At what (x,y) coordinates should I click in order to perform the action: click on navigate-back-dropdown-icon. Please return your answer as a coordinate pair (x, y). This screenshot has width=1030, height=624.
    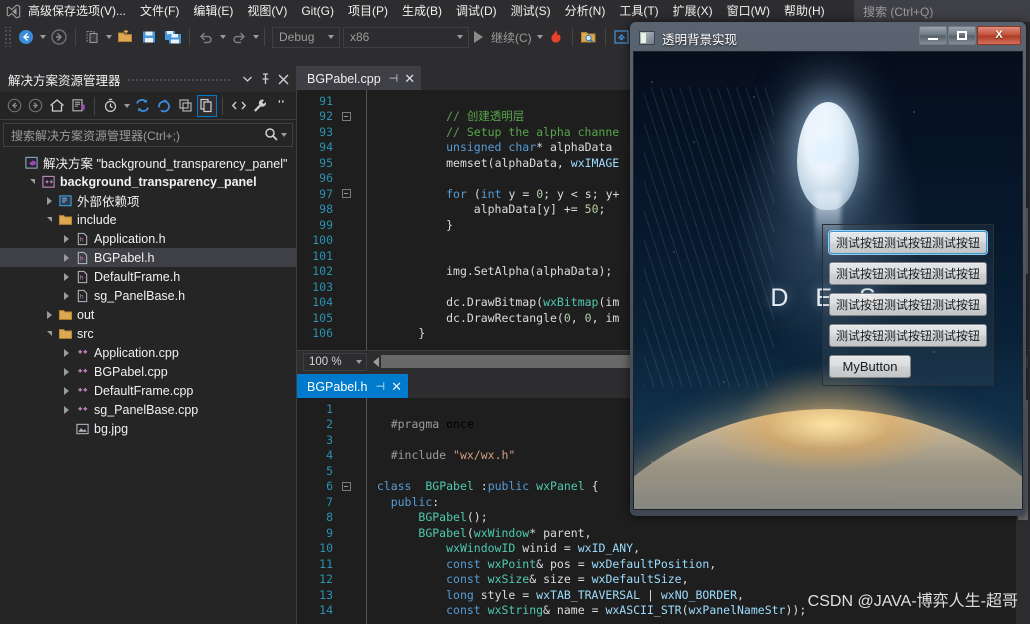
    Looking at the image, I should click on (43, 37).